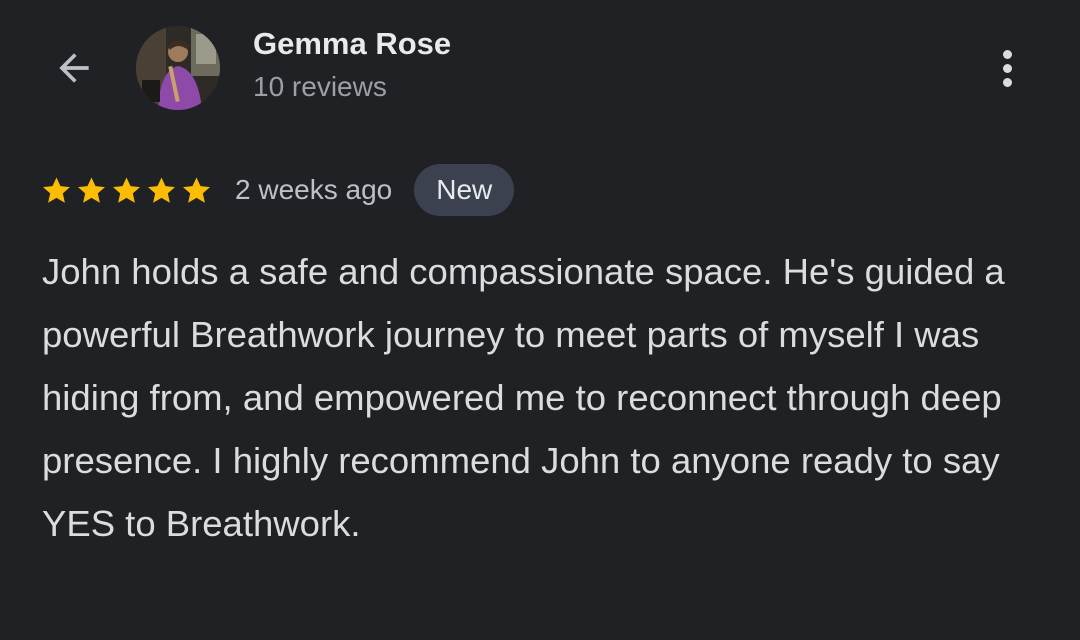  I want to click on avatar-photo, so click(178, 68).